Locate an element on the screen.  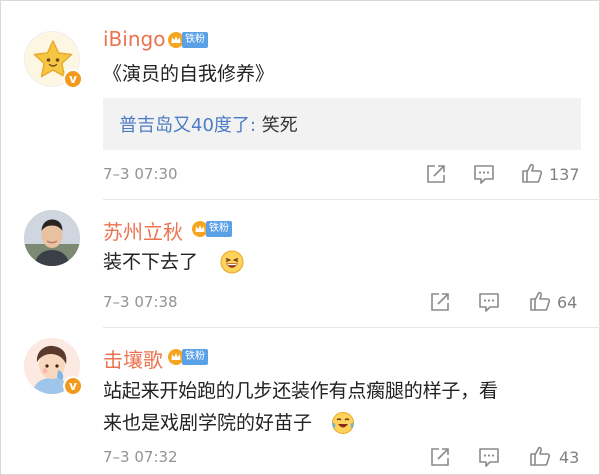
comment-time: 7–3 07:38 is located at coordinates (140, 302).